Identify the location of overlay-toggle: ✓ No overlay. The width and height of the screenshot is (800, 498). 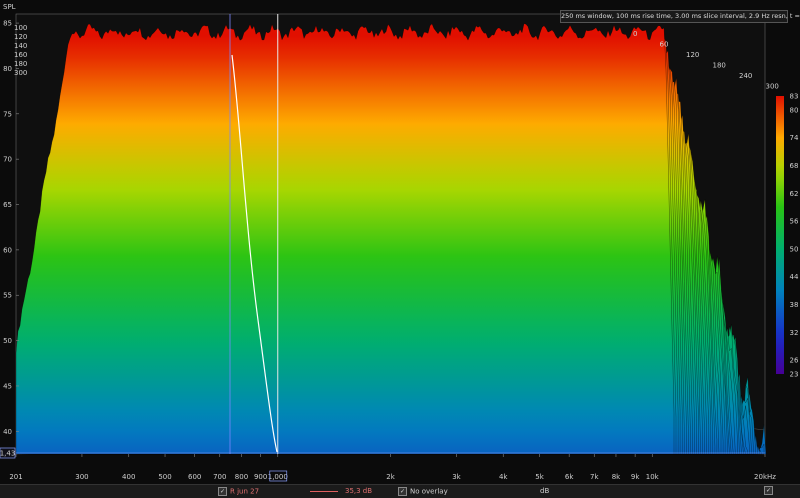
(423, 491).